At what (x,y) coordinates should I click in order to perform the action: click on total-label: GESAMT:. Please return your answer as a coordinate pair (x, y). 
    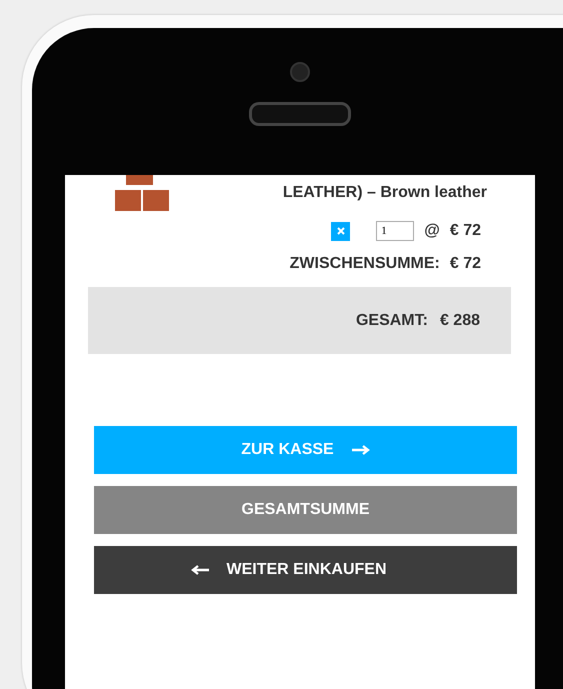
    Looking at the image, I should click on (392, 321).